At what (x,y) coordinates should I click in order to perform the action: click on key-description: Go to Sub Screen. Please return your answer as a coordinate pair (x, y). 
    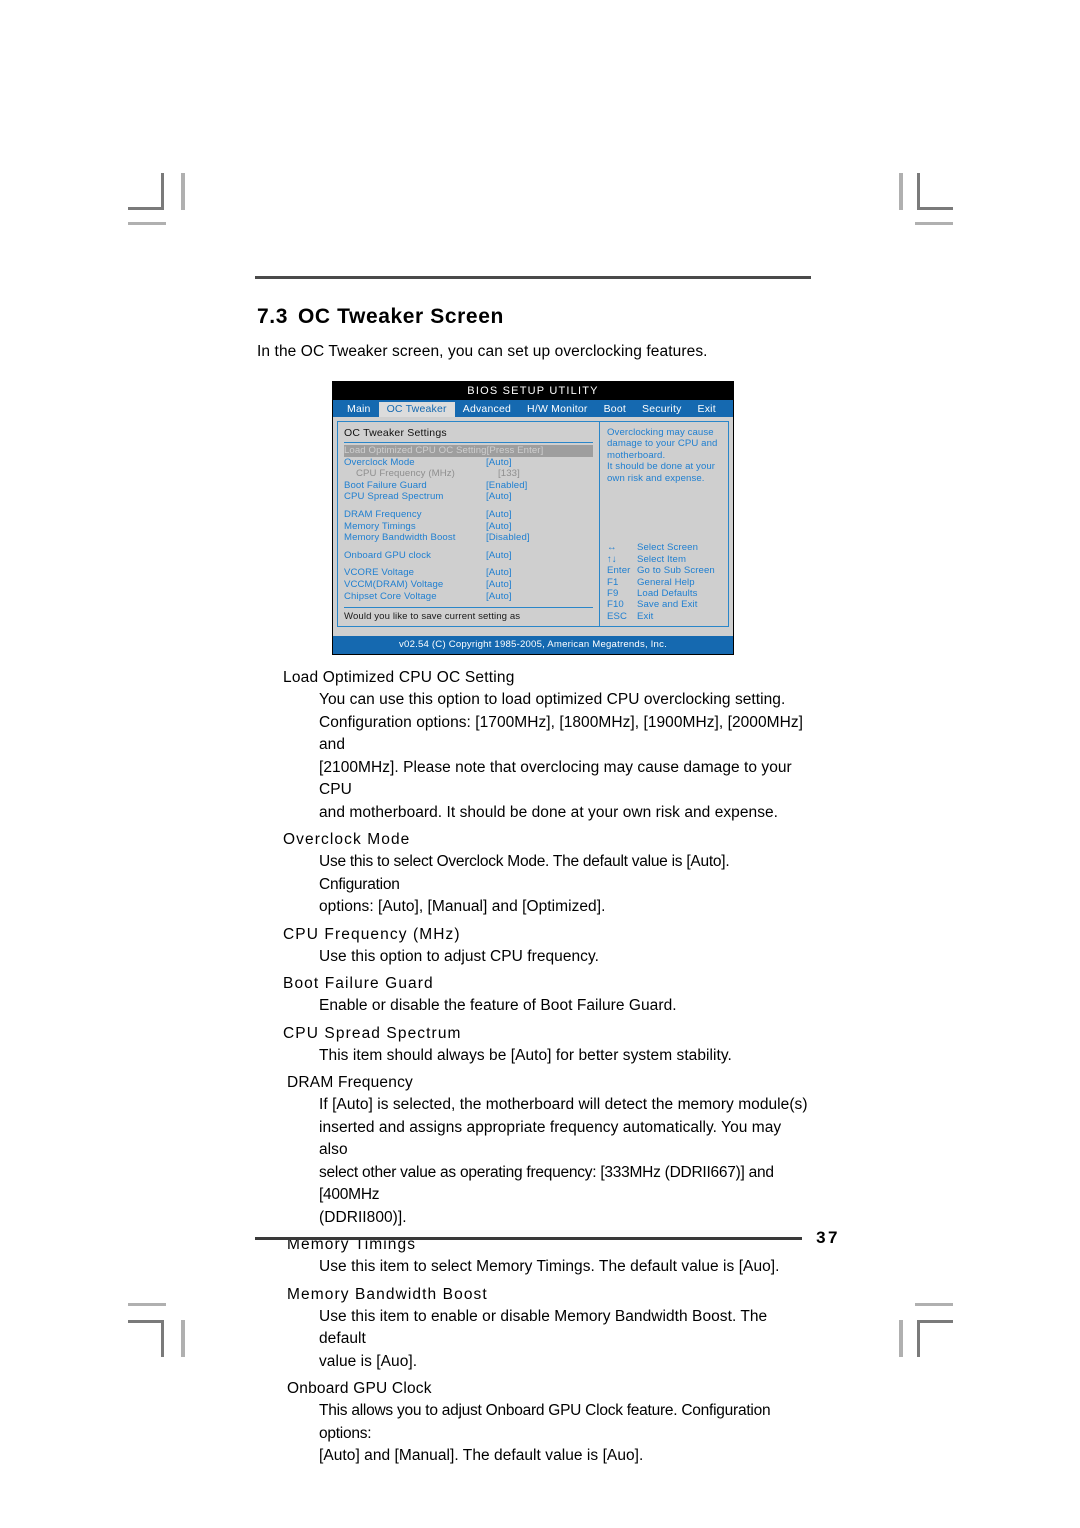
    Looking at the image, I should click on (676, 571).